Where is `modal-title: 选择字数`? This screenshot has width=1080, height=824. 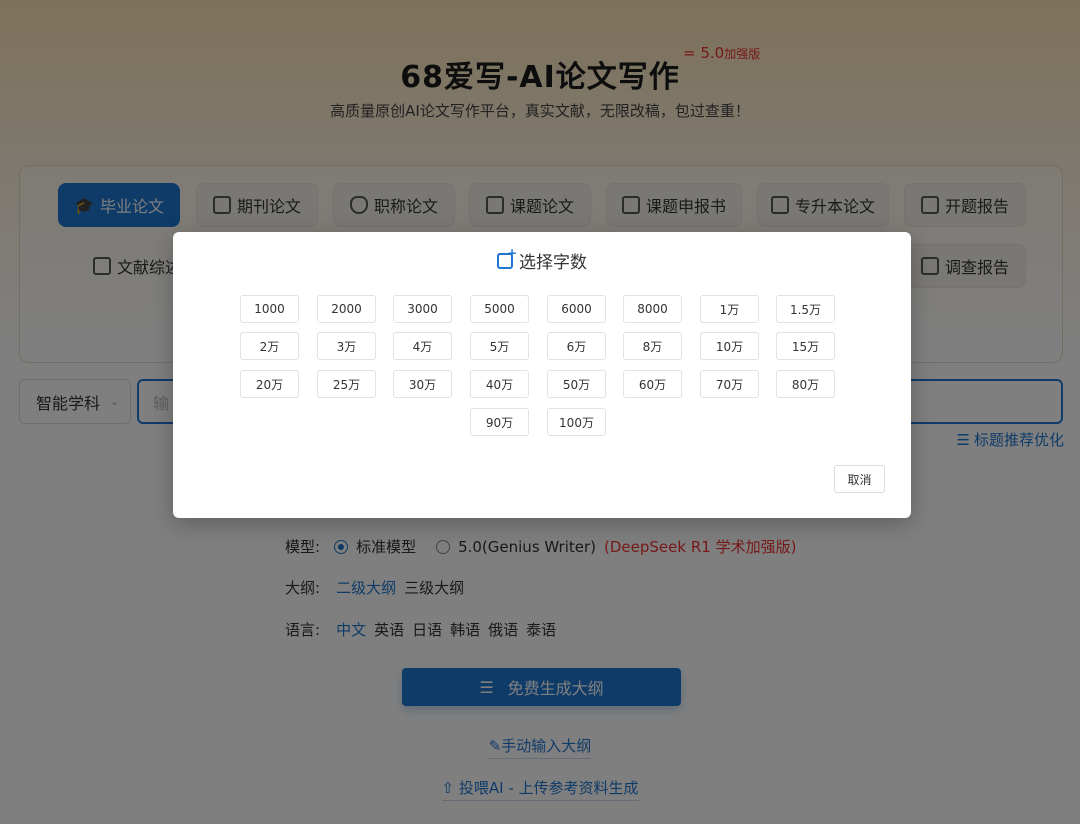
modal-title: 选择字数 is located at coordinates (542, 259).